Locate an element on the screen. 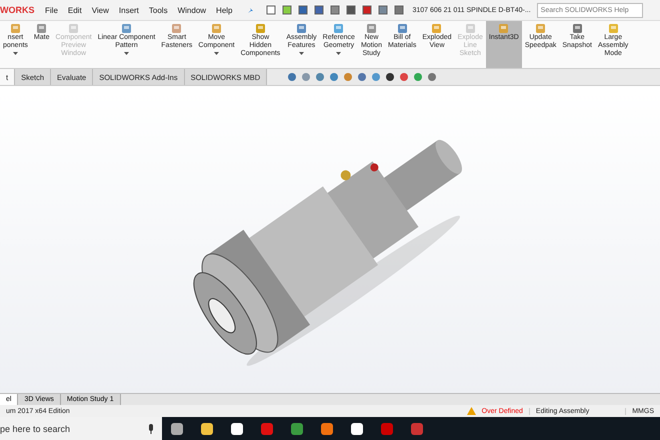  tool-icon is located at coordinates (504, 28).